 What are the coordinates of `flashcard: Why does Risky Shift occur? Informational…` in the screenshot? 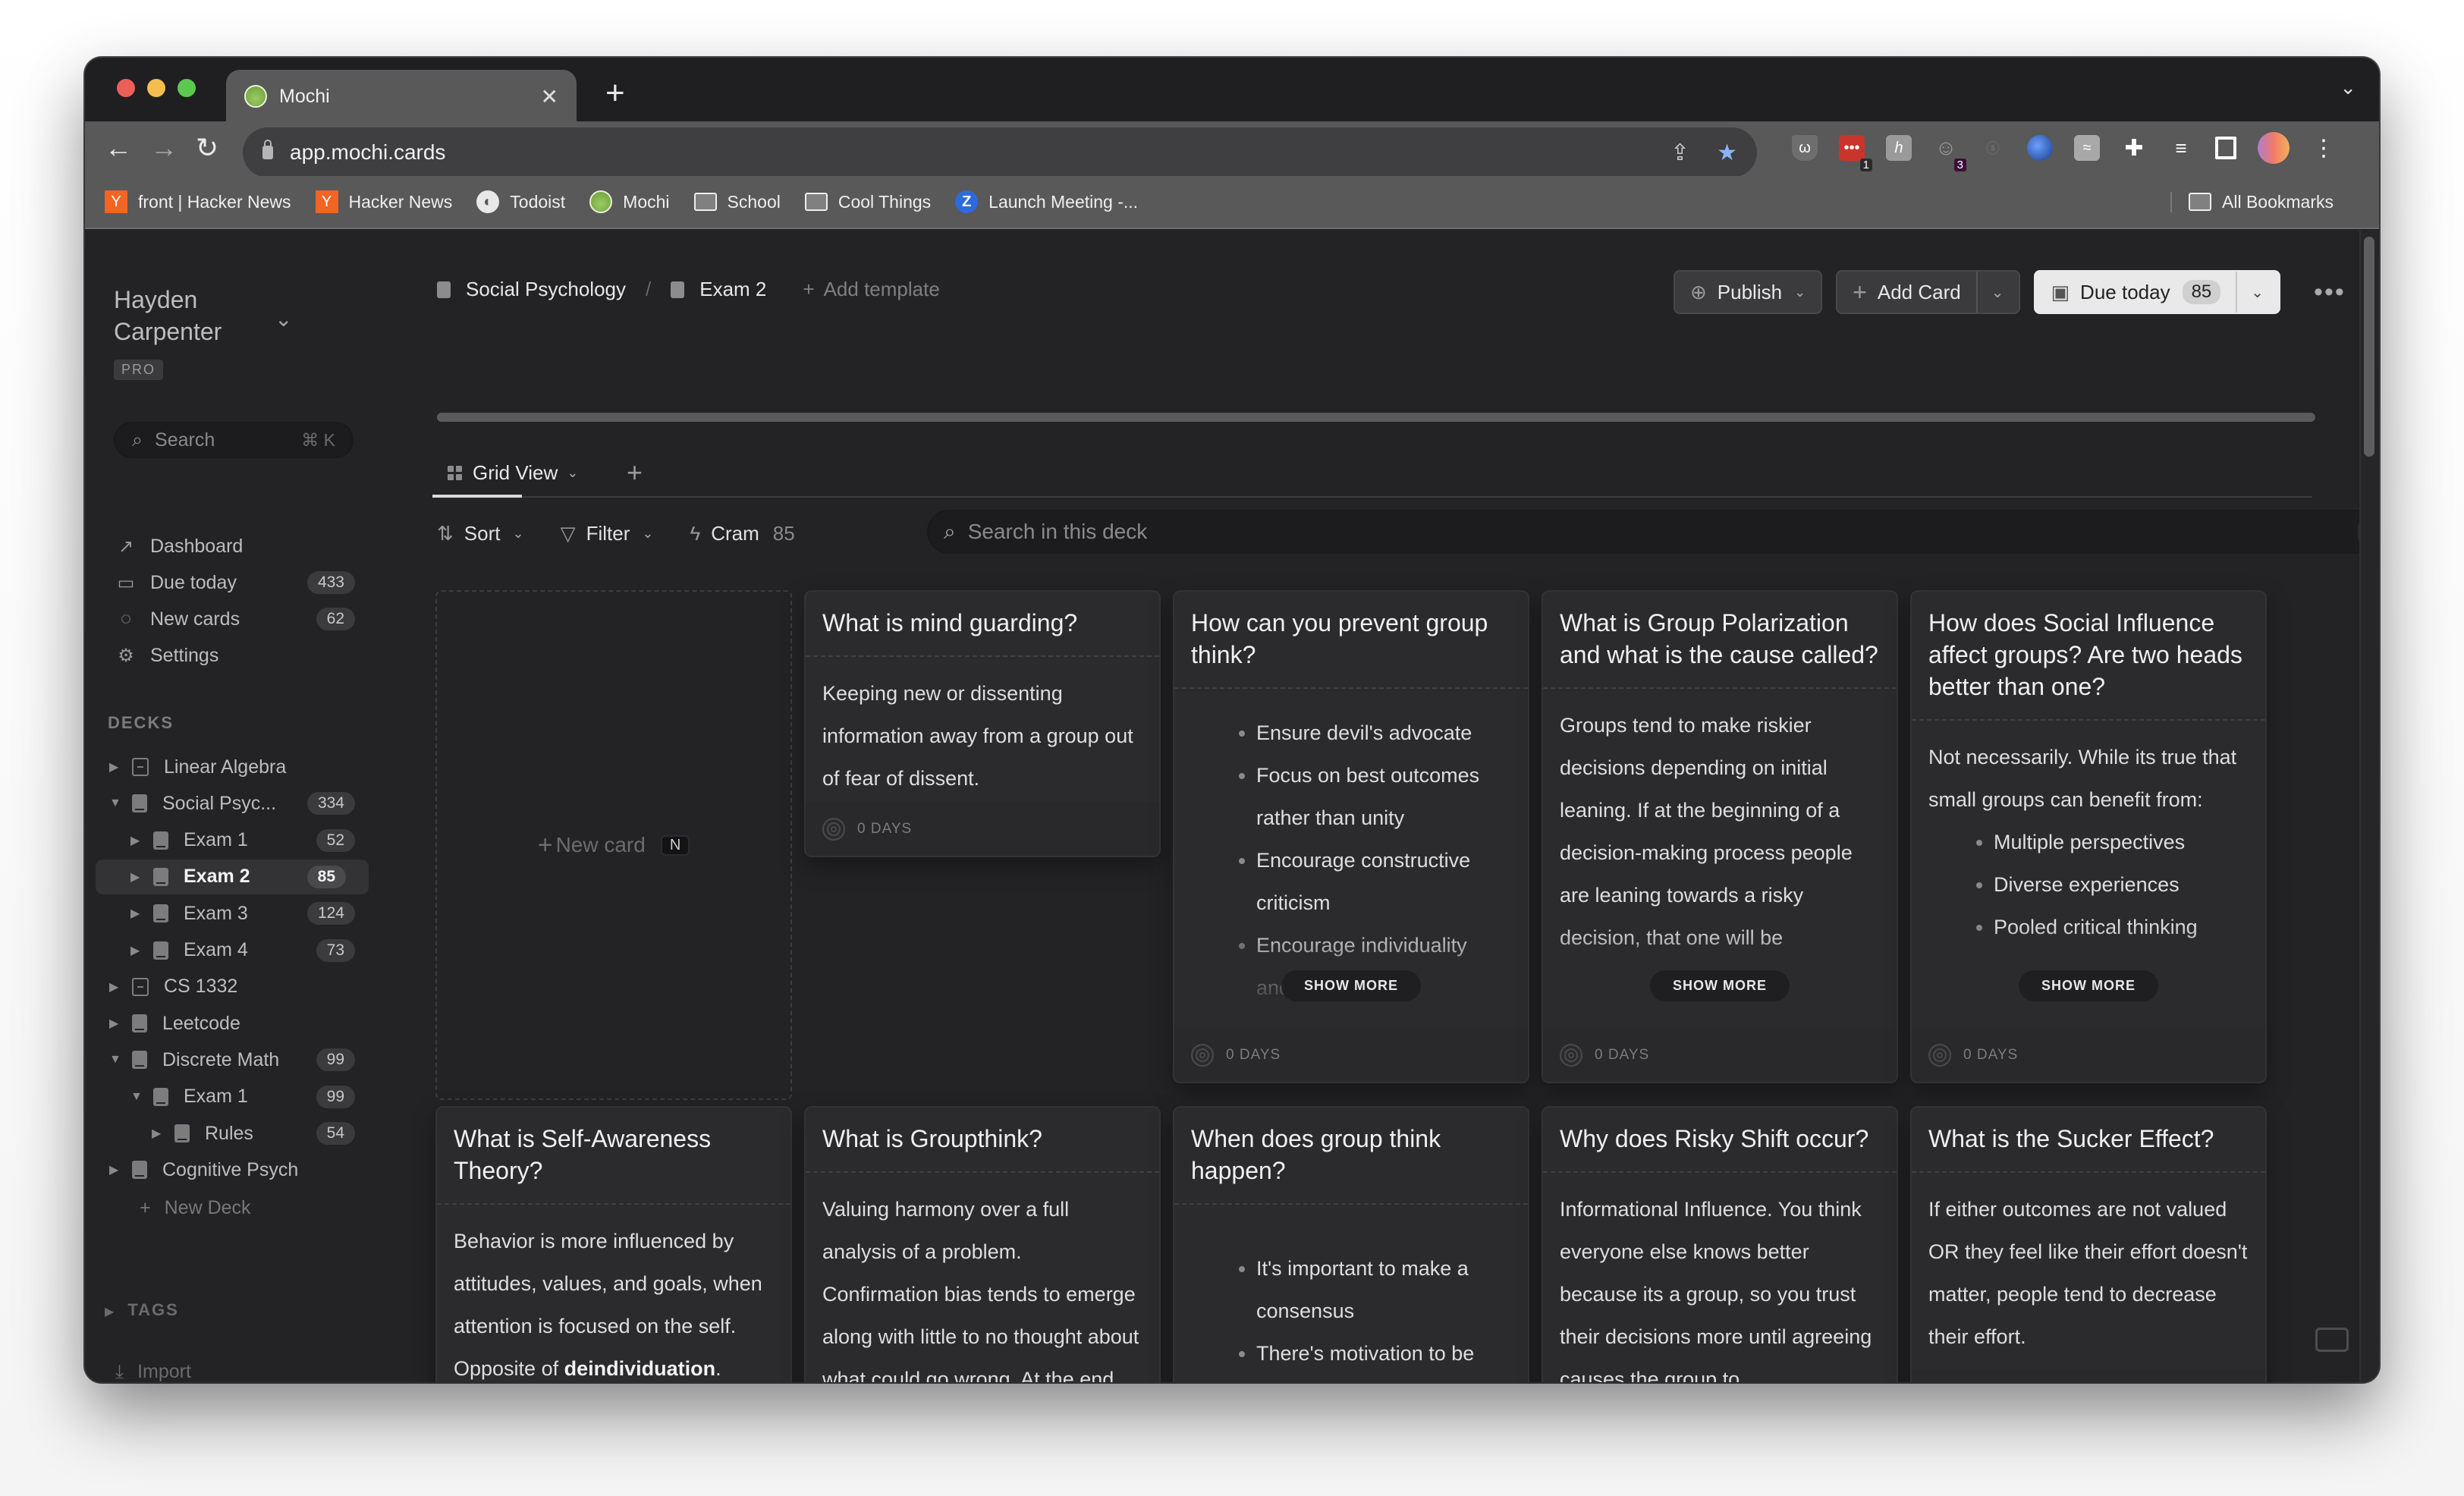 It's located at (1720, 1244).